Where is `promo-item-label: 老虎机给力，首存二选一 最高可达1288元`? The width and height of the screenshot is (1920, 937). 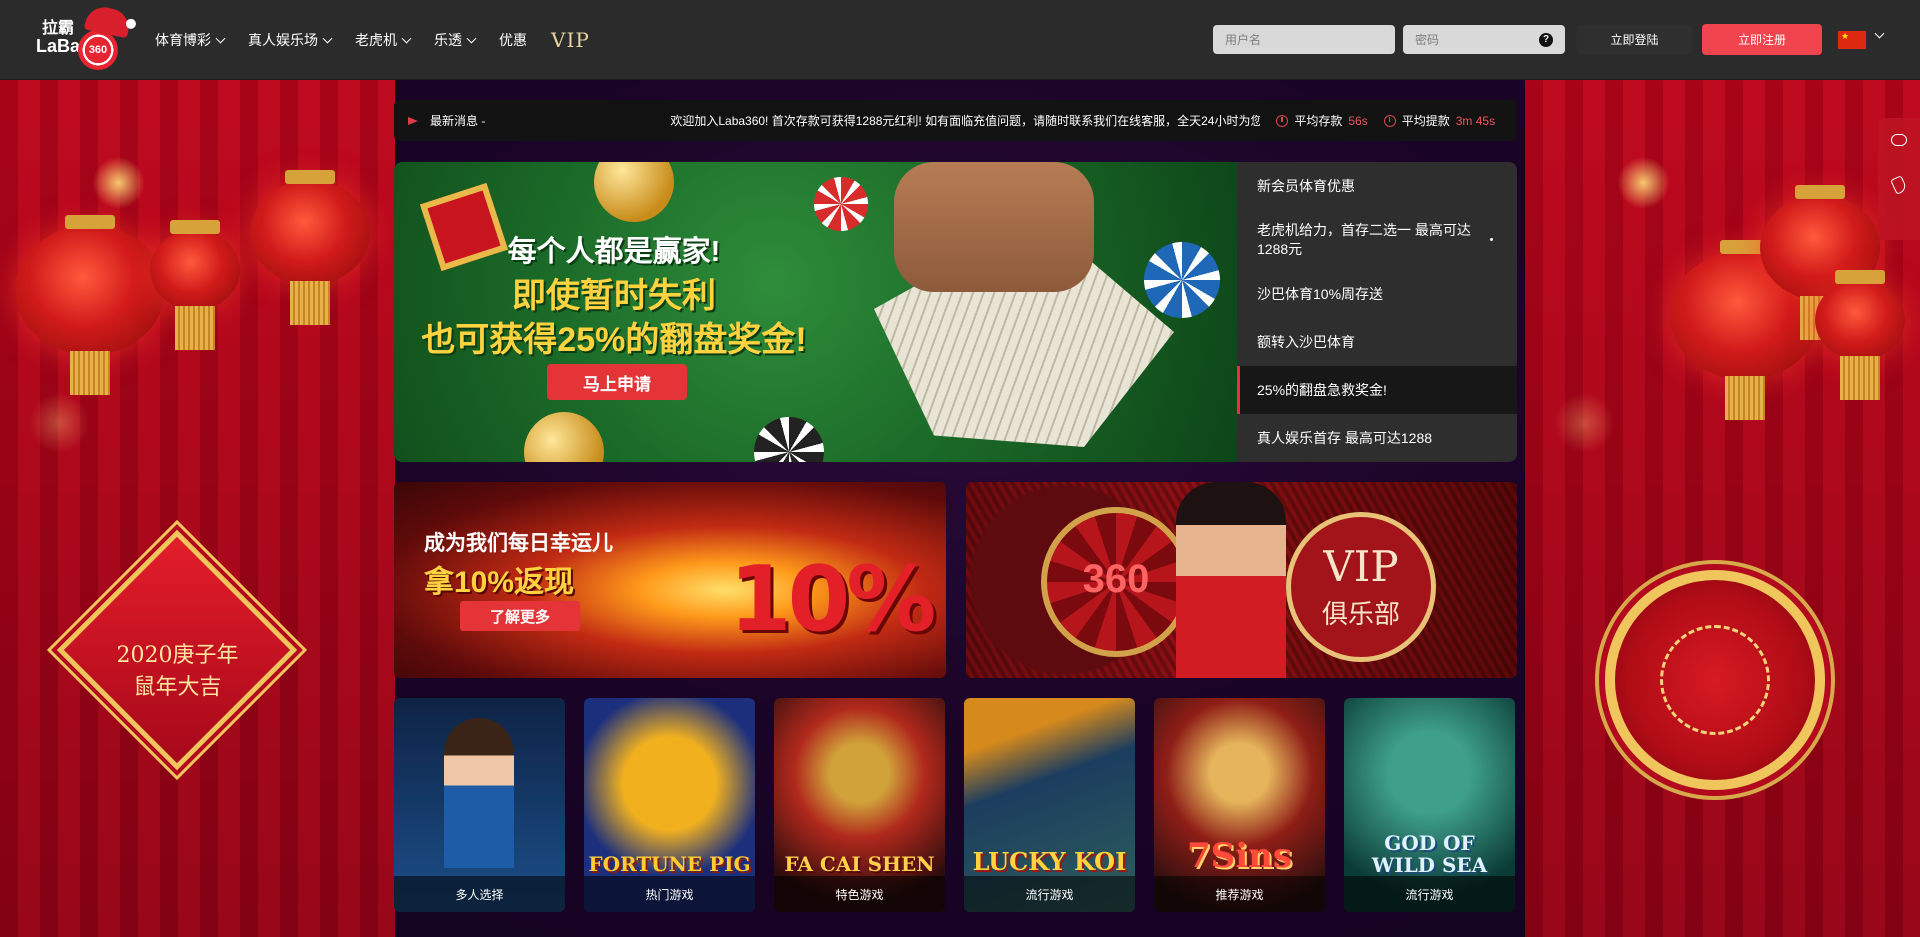
promo-item-label: 老虎机给力，首存二选一 最高可达1288元 is located at coordinates (1364, 239).